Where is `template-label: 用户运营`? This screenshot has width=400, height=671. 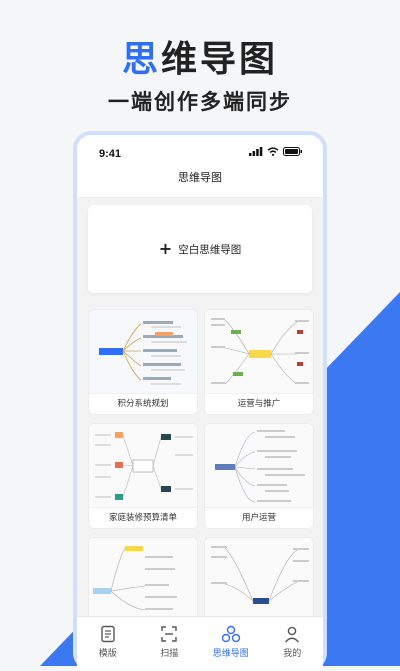
template-label: 用户运营 is located at coordinates (259, 517).